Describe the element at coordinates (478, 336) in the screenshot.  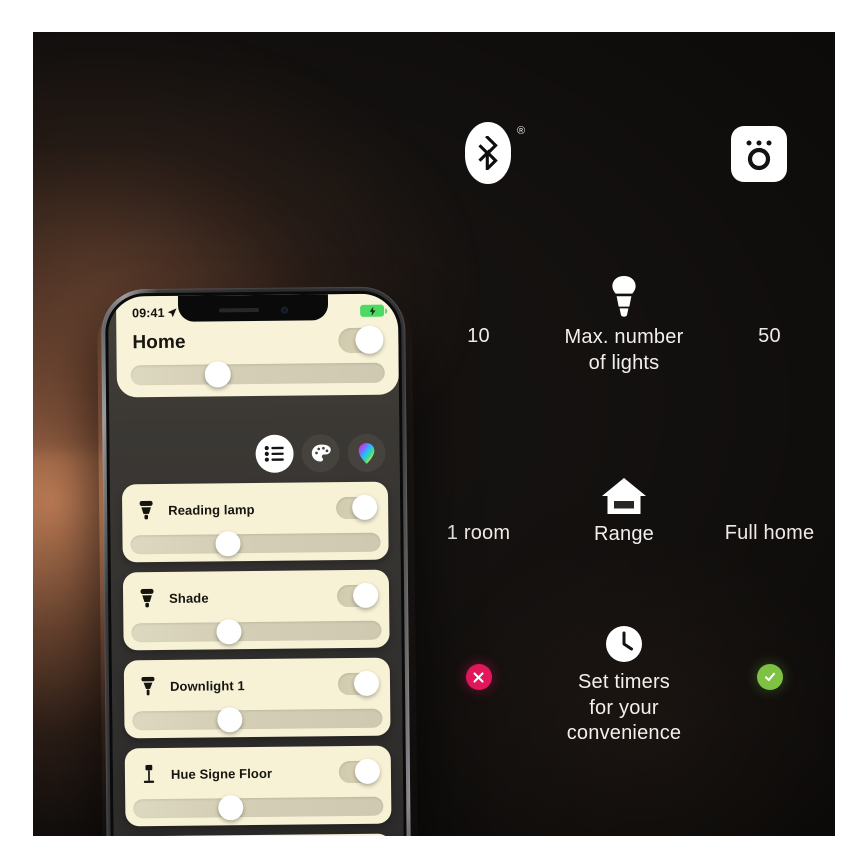
I see `max-lights-left-value: 10` at that location.